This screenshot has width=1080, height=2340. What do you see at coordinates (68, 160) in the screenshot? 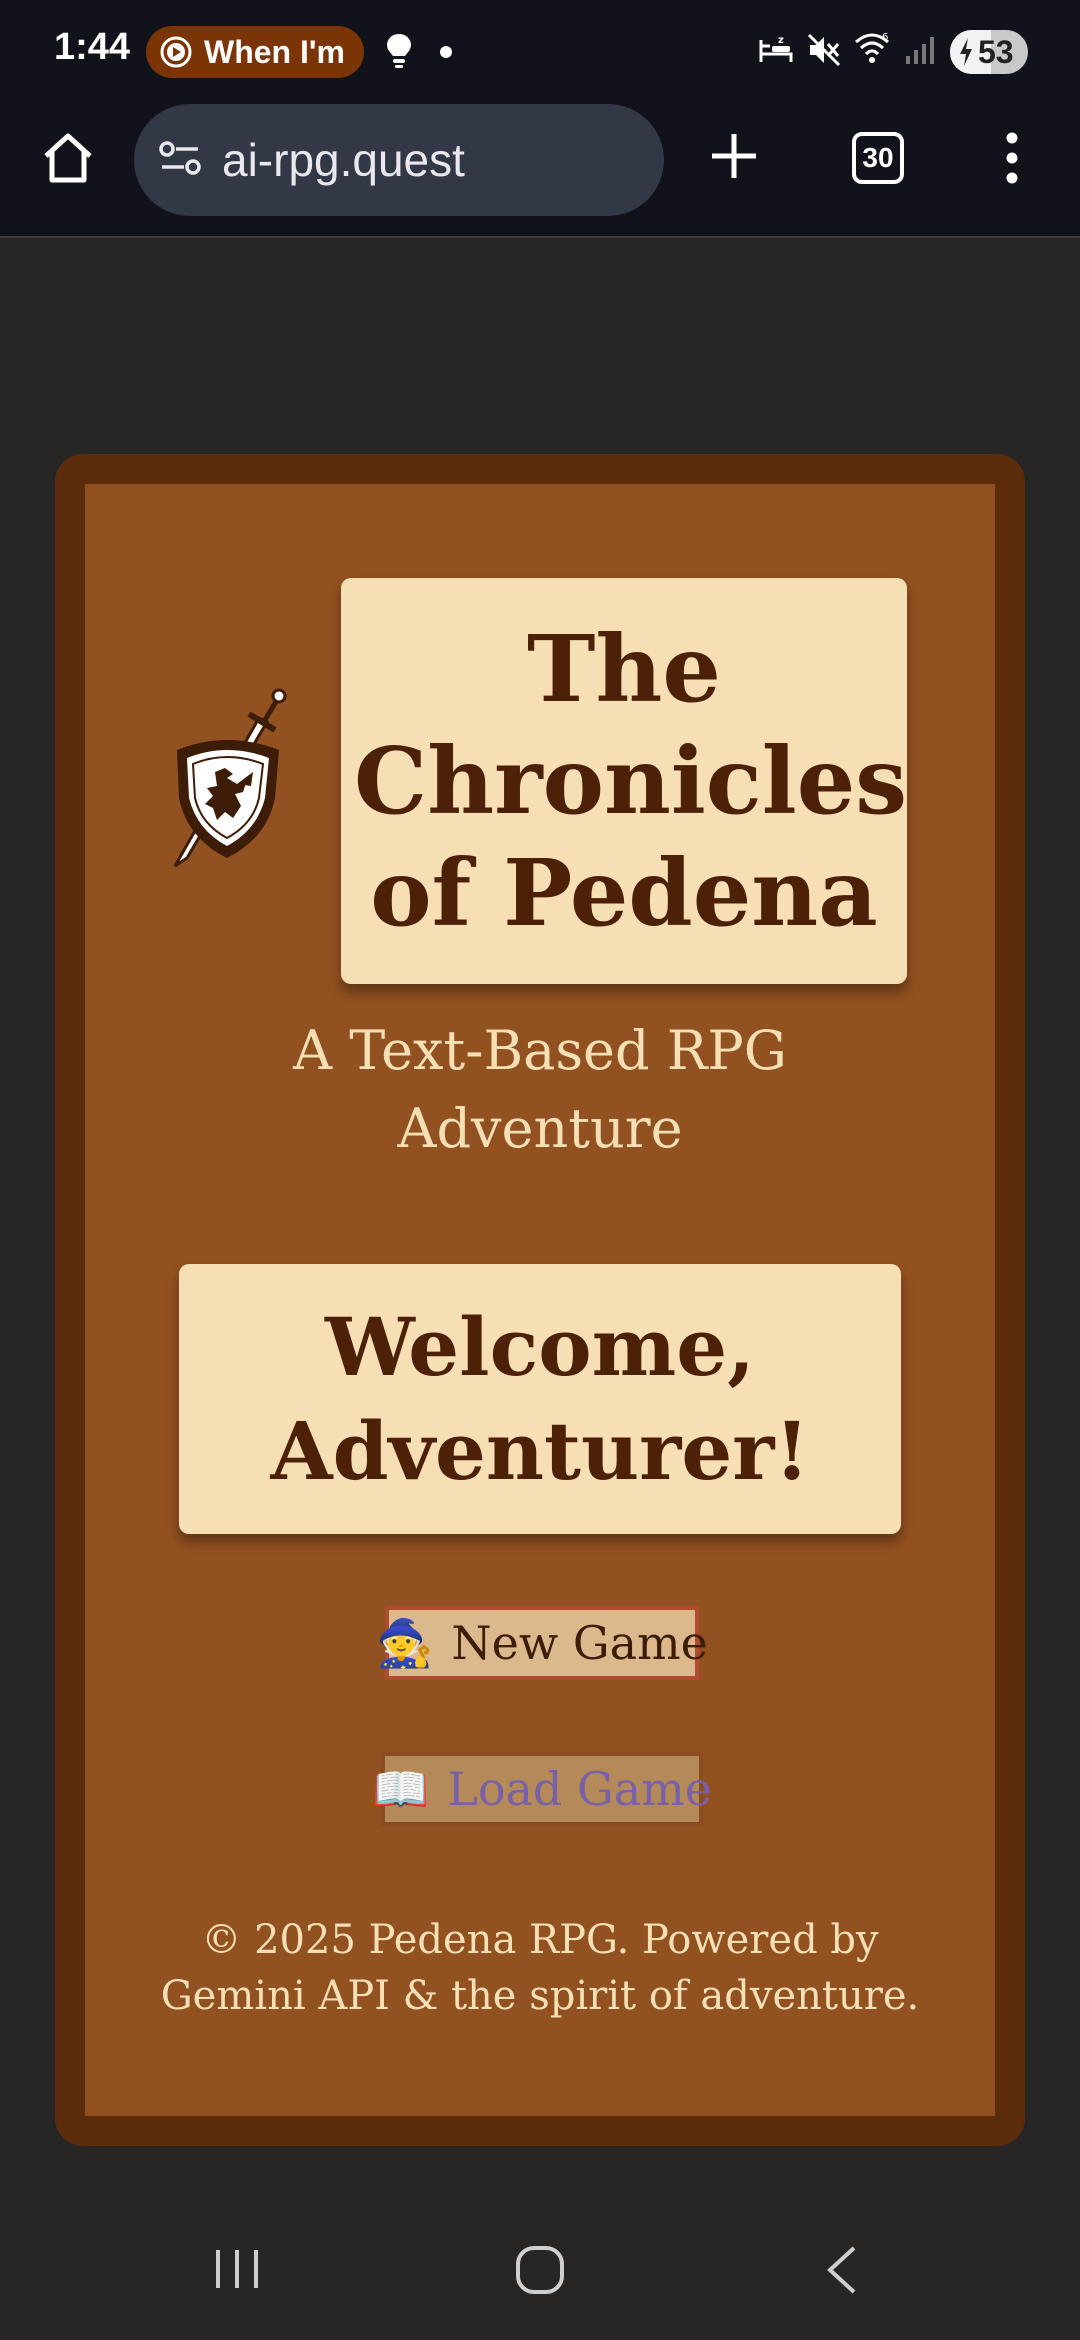
I see `home-icon` at bounding box center [68, 160].